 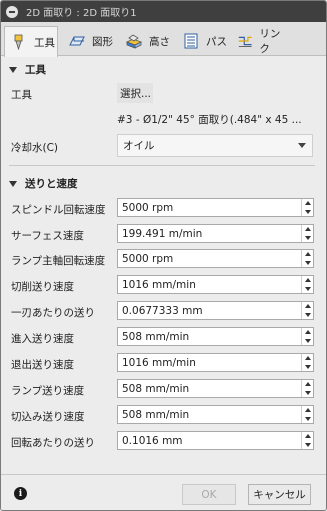 What do you see at coordinates (209, 494) in the screenshot?
I see `ok-button: OK` at bounding box center [209, 494].